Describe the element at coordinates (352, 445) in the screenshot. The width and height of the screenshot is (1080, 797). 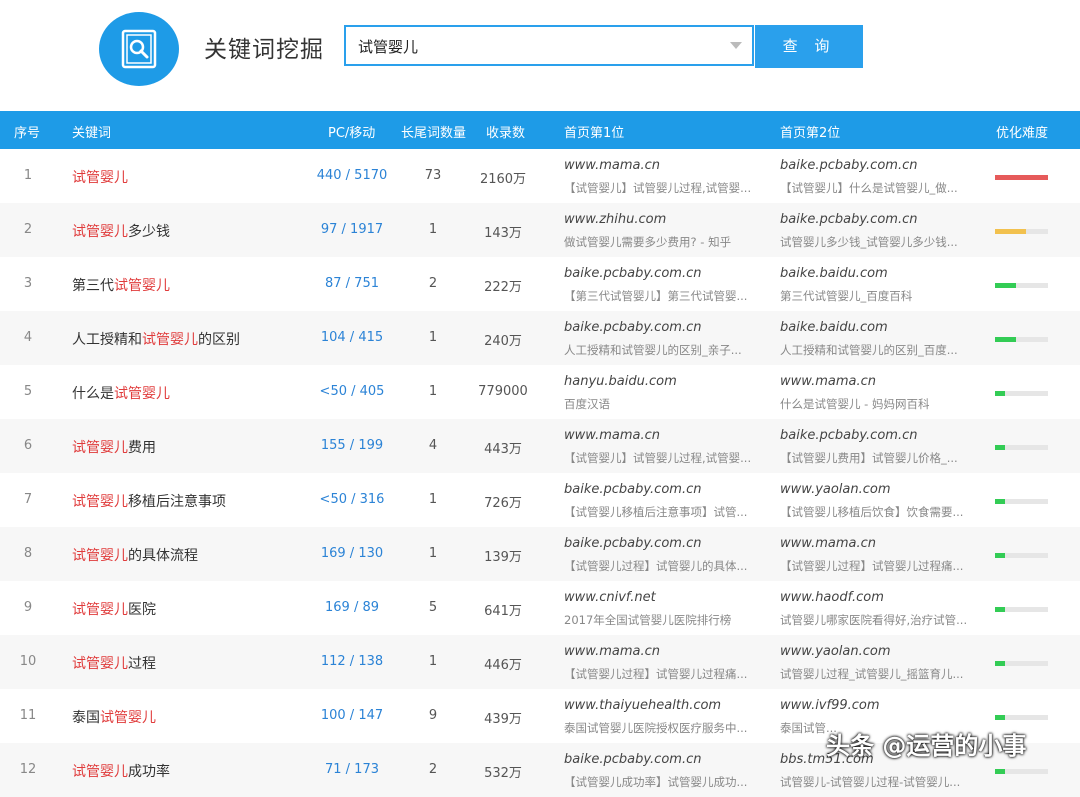
I see `pc-mobile-link: 155 / 199` at that location.